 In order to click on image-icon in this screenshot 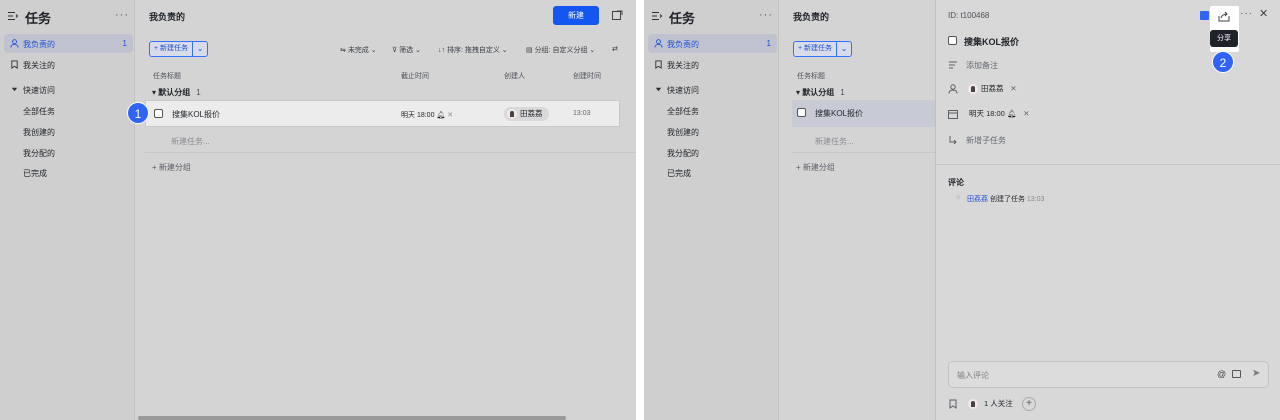, I will do `click(1236, 374)`.